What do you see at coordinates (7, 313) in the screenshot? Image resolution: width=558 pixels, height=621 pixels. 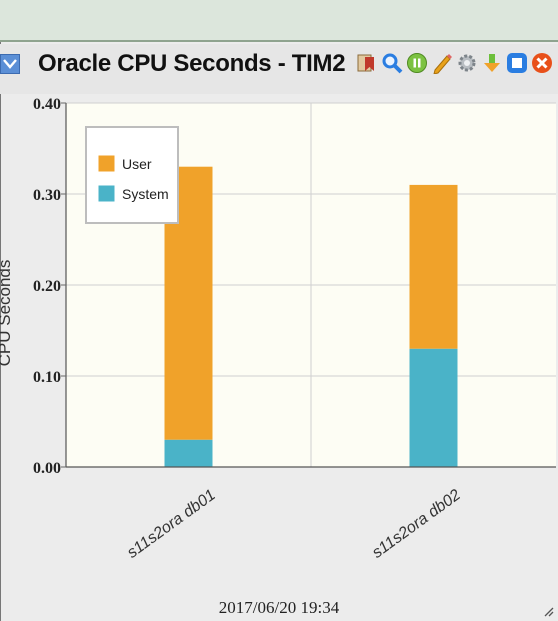 I see `y-axis-label: CPU Seconds` at bounding box center [7, 313].